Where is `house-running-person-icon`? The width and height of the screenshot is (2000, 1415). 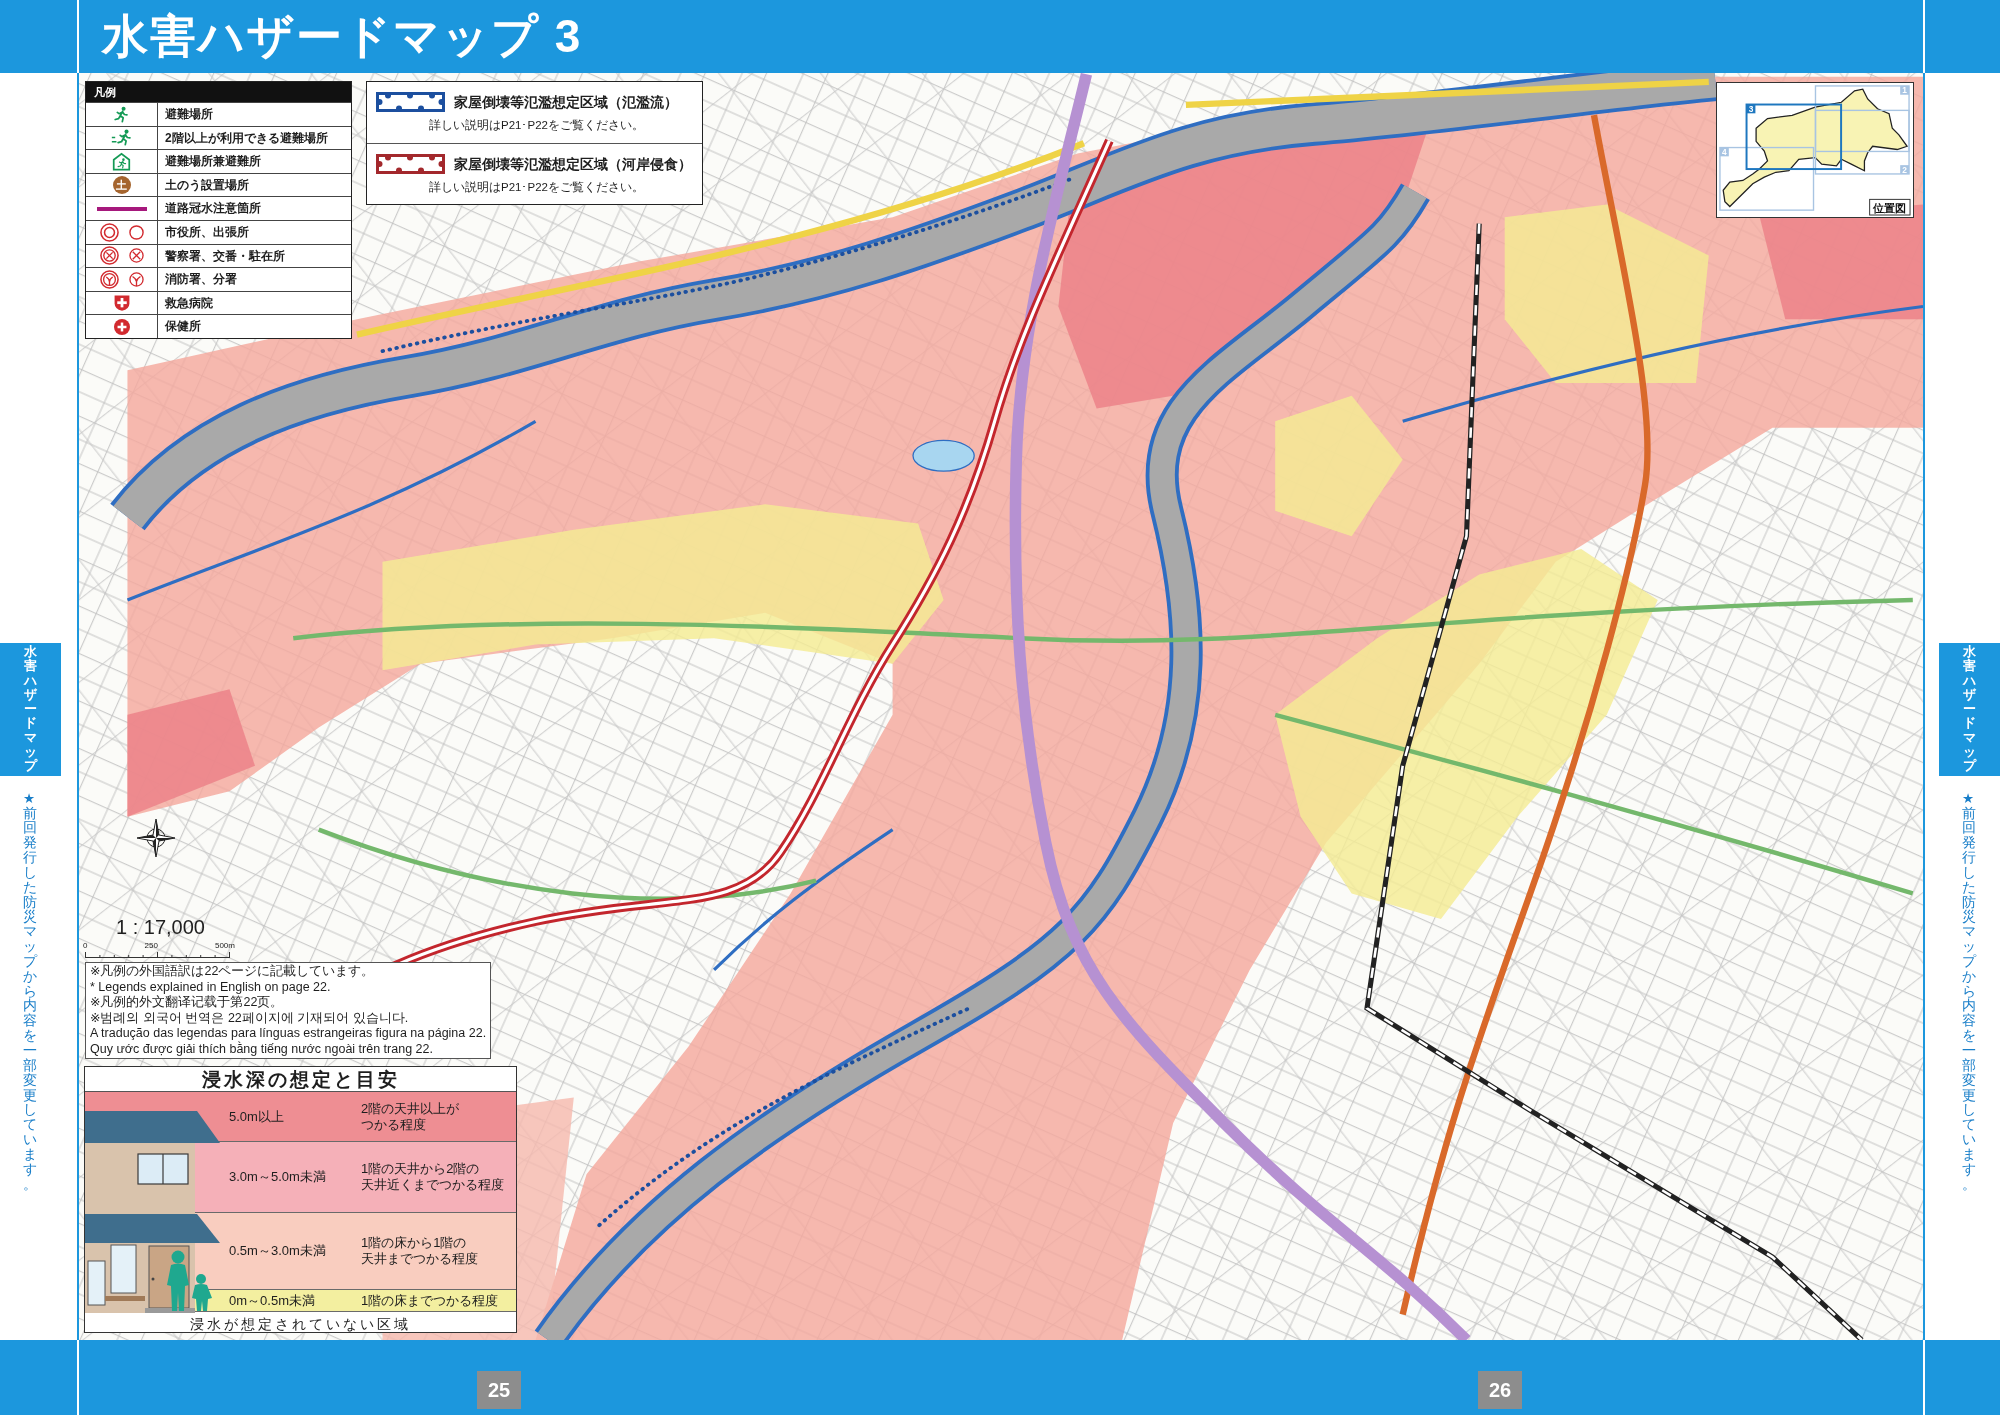 house-running-person-icon is located at coordinates (121, 161).